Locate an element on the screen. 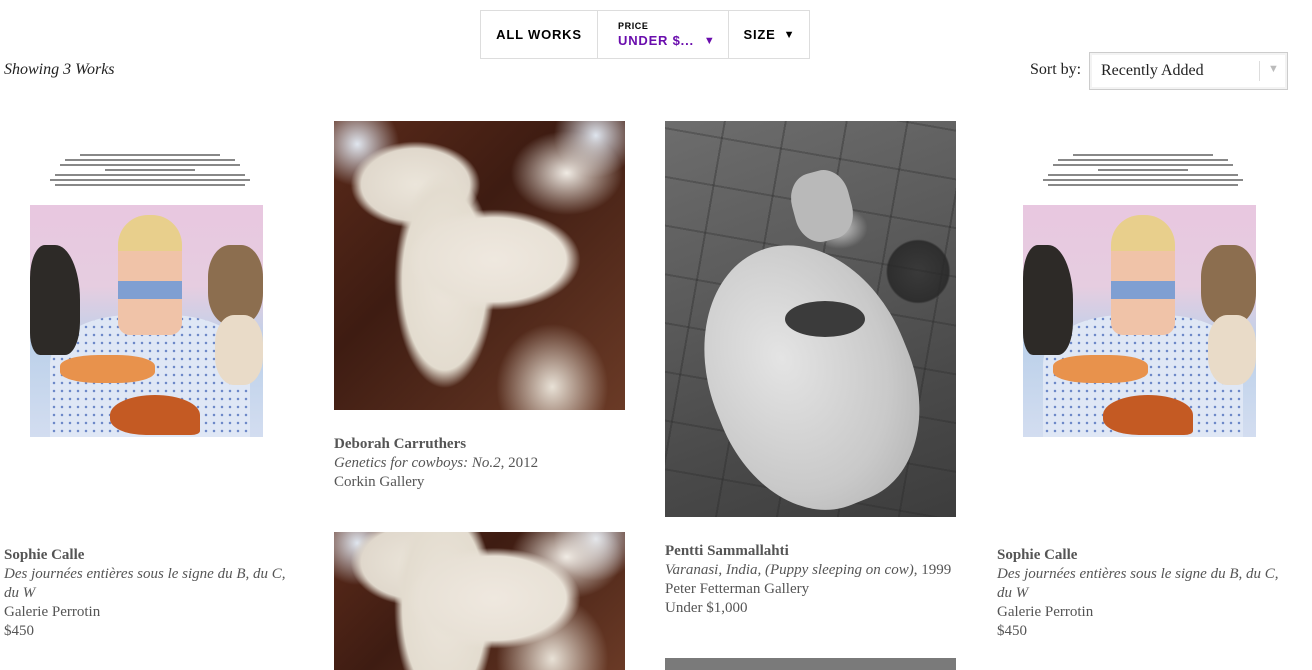  size-filter: SIZE ▼ is located at coordinates (769, 34).